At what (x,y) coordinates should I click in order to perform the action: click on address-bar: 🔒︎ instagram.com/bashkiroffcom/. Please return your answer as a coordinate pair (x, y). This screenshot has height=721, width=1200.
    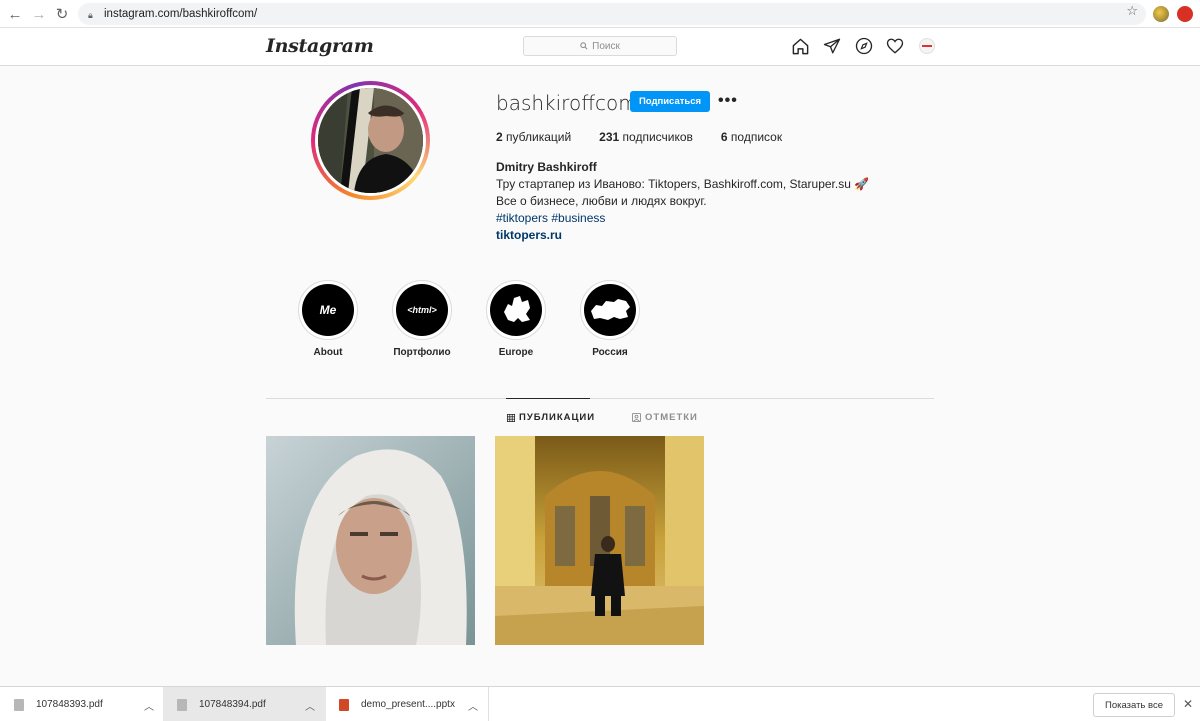
    Looking at the image, I should click on (612, 14).